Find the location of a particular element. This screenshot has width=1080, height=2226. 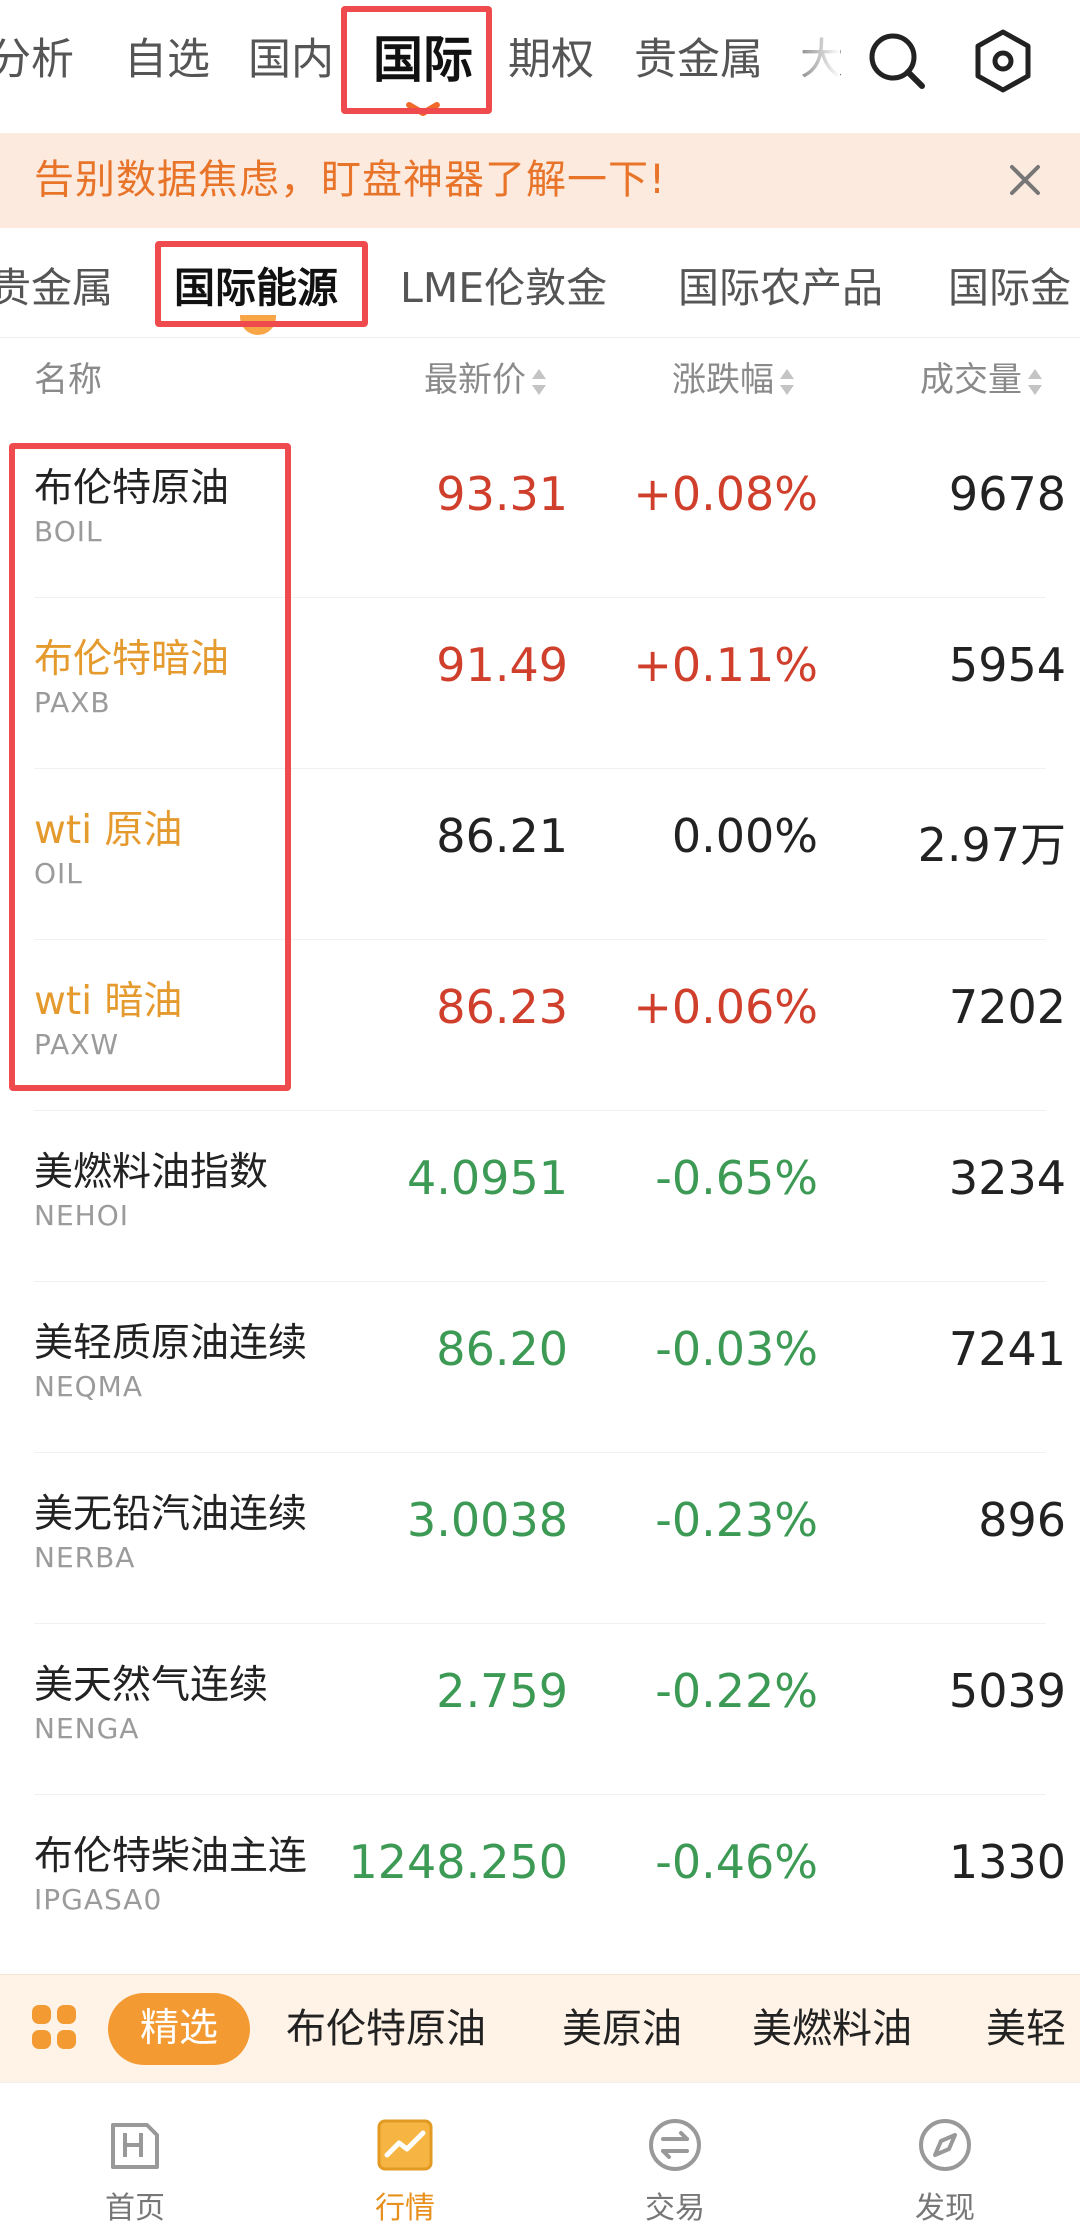

column-header-name-label: 名称 is located at coordinates (68, 380).